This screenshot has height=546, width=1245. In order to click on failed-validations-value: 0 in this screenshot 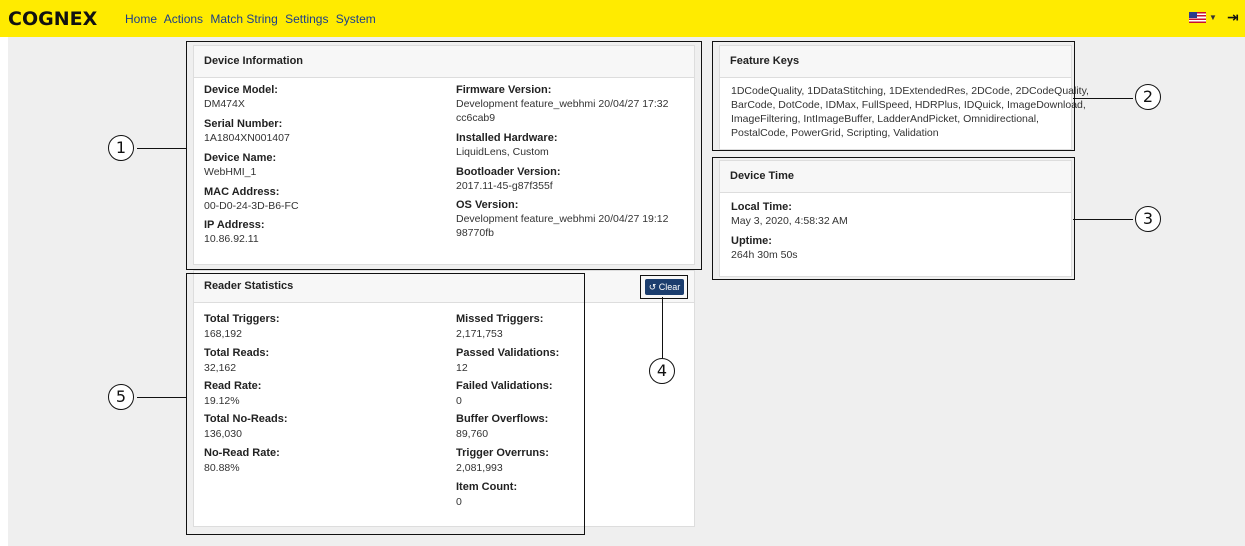, I will do `click(459, 401)`.